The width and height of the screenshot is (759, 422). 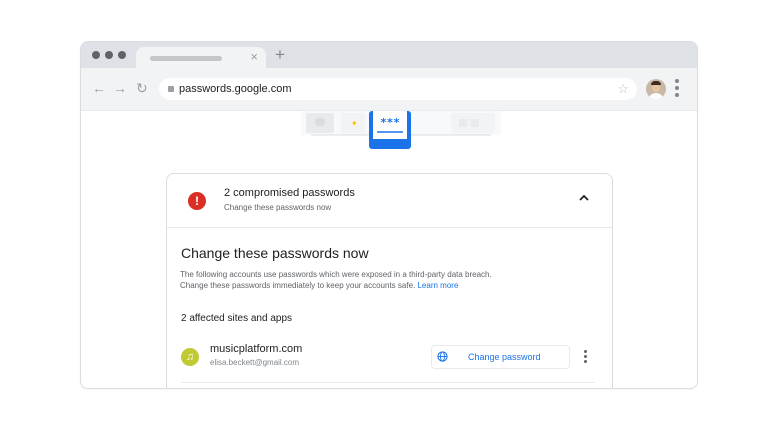 What do you see at coordinates (256, 349) in the screenshot?
I see `site-name: musicplatform.com` at bounding box center [256, 349].